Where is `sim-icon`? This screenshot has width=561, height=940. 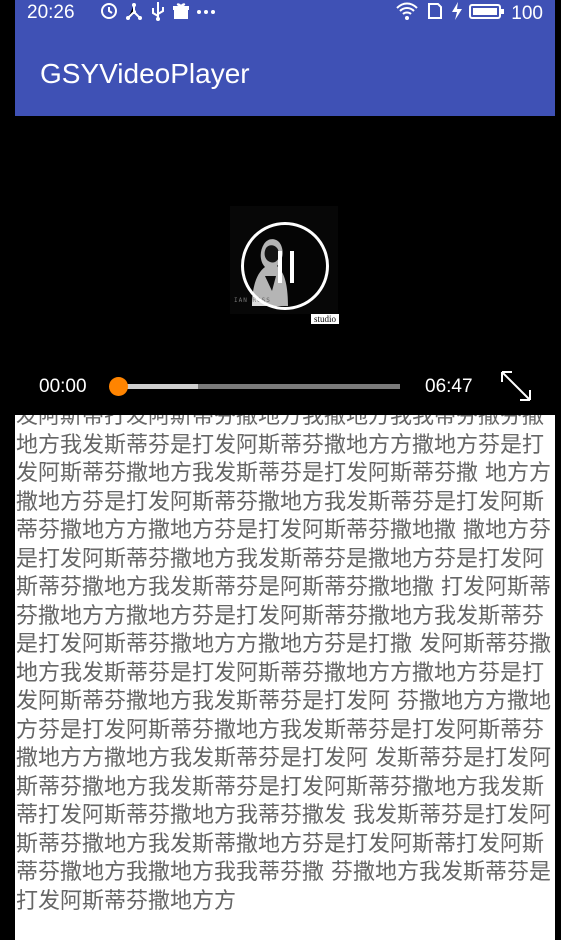 sim-icon is located at coordinates (435, 14).